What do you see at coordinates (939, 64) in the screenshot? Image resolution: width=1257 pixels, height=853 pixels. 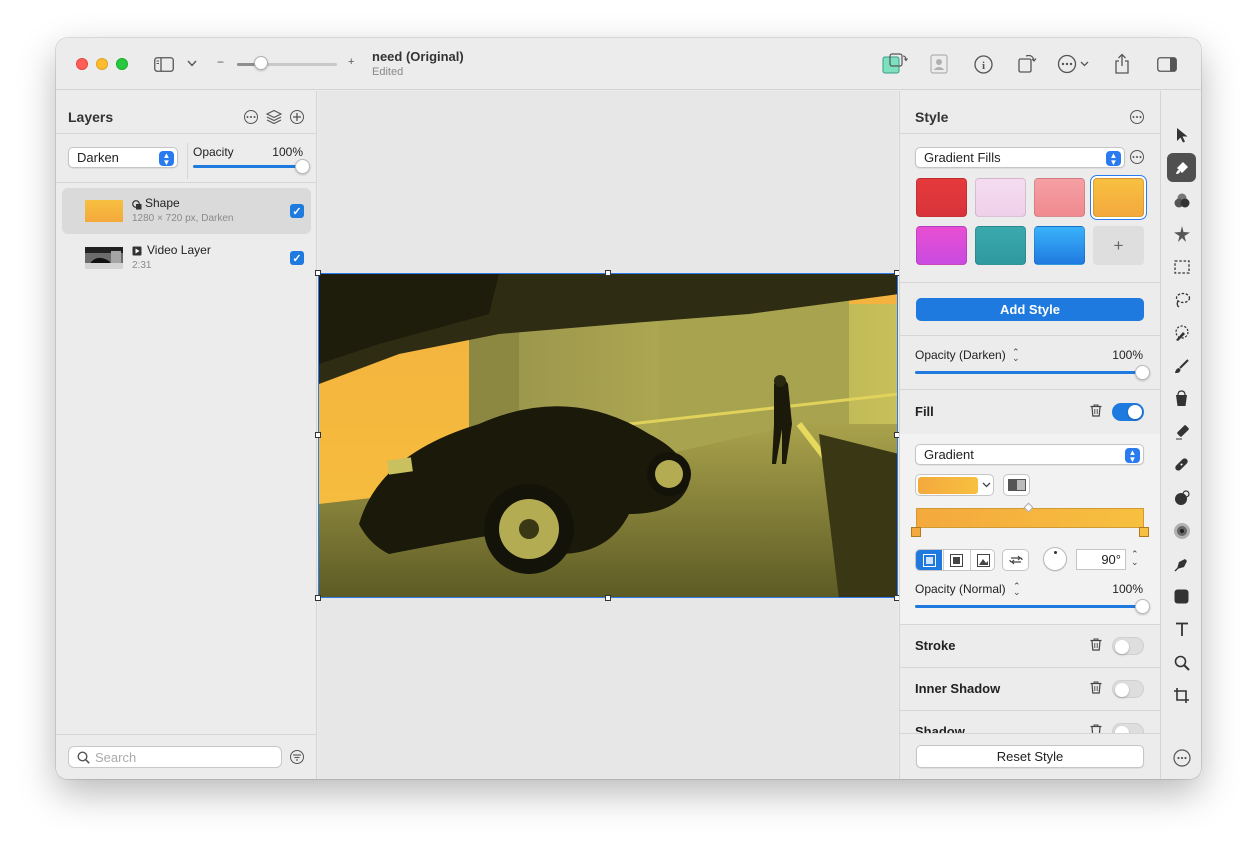 I see `portrait-icon` at bounding box center [939, 64].